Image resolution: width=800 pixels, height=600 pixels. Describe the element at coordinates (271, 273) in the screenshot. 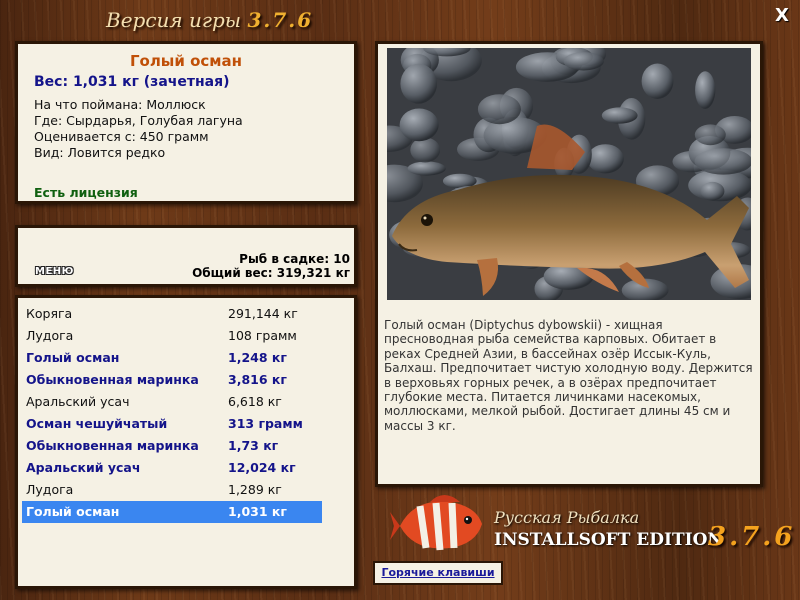

I see `cage-total-weight: Общий вес: 319,321 кг` at that location.